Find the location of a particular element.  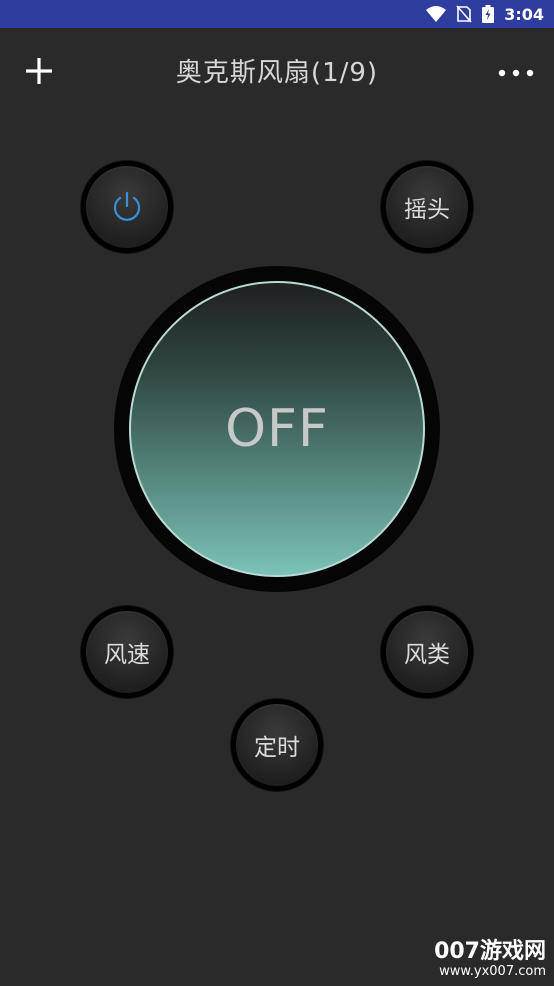

swing-button: 摇头 is located at coordinates (427, 207).